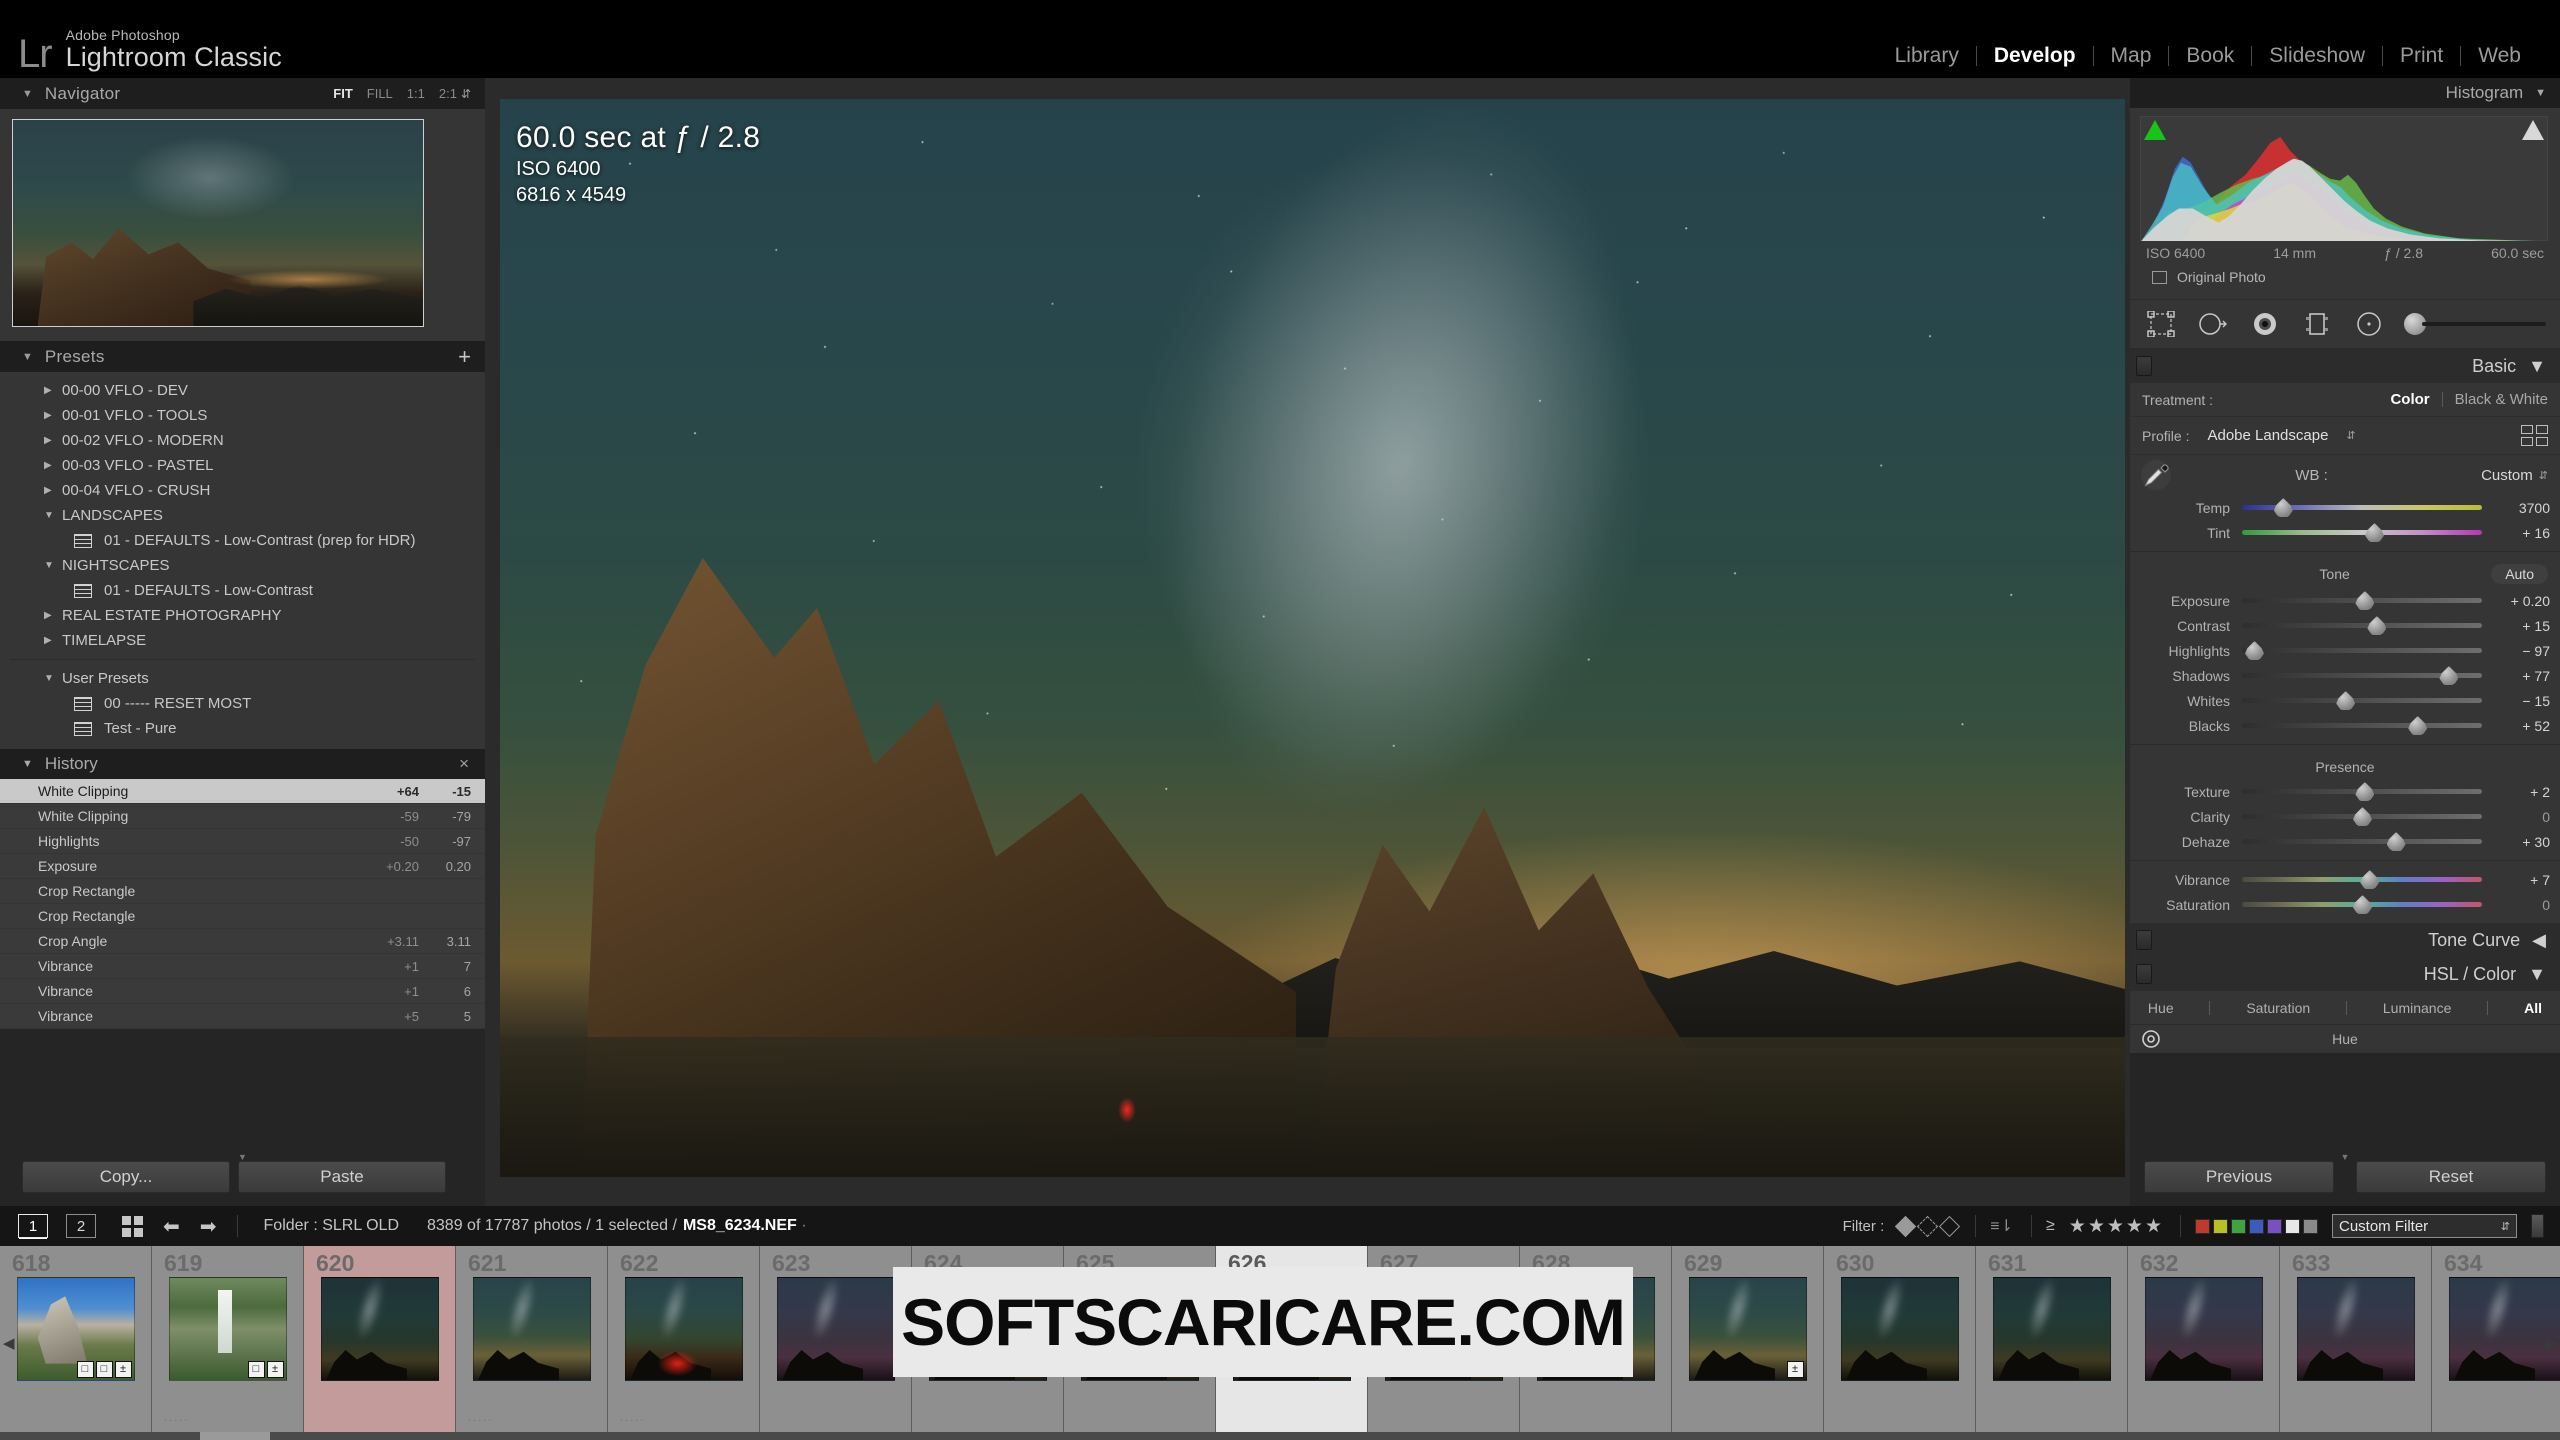 The width and height of the screenshot is (2560, 1440). I want to click on star-2-icon: ★, so click(2096, 1226).